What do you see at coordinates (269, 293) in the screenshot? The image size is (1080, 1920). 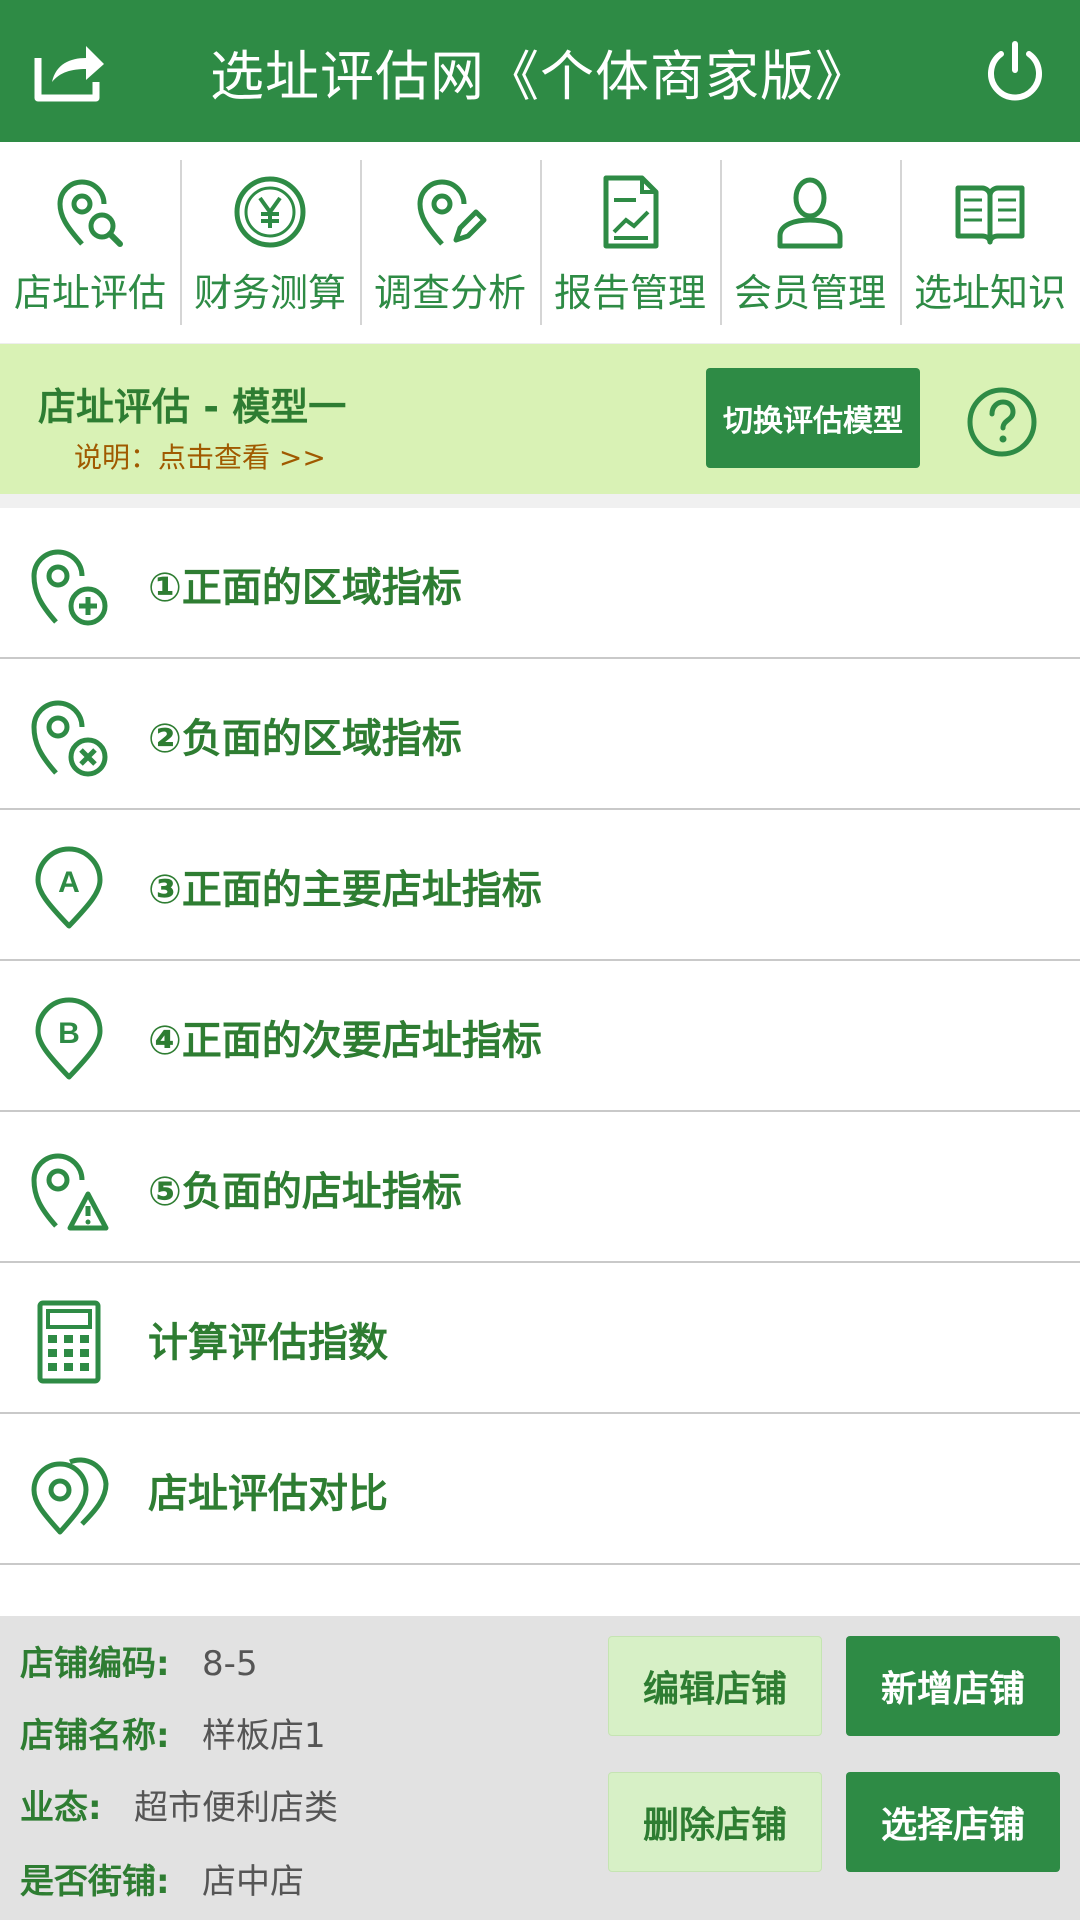 I see `nav-label: 财务测算` at bounding box center [269, 293].